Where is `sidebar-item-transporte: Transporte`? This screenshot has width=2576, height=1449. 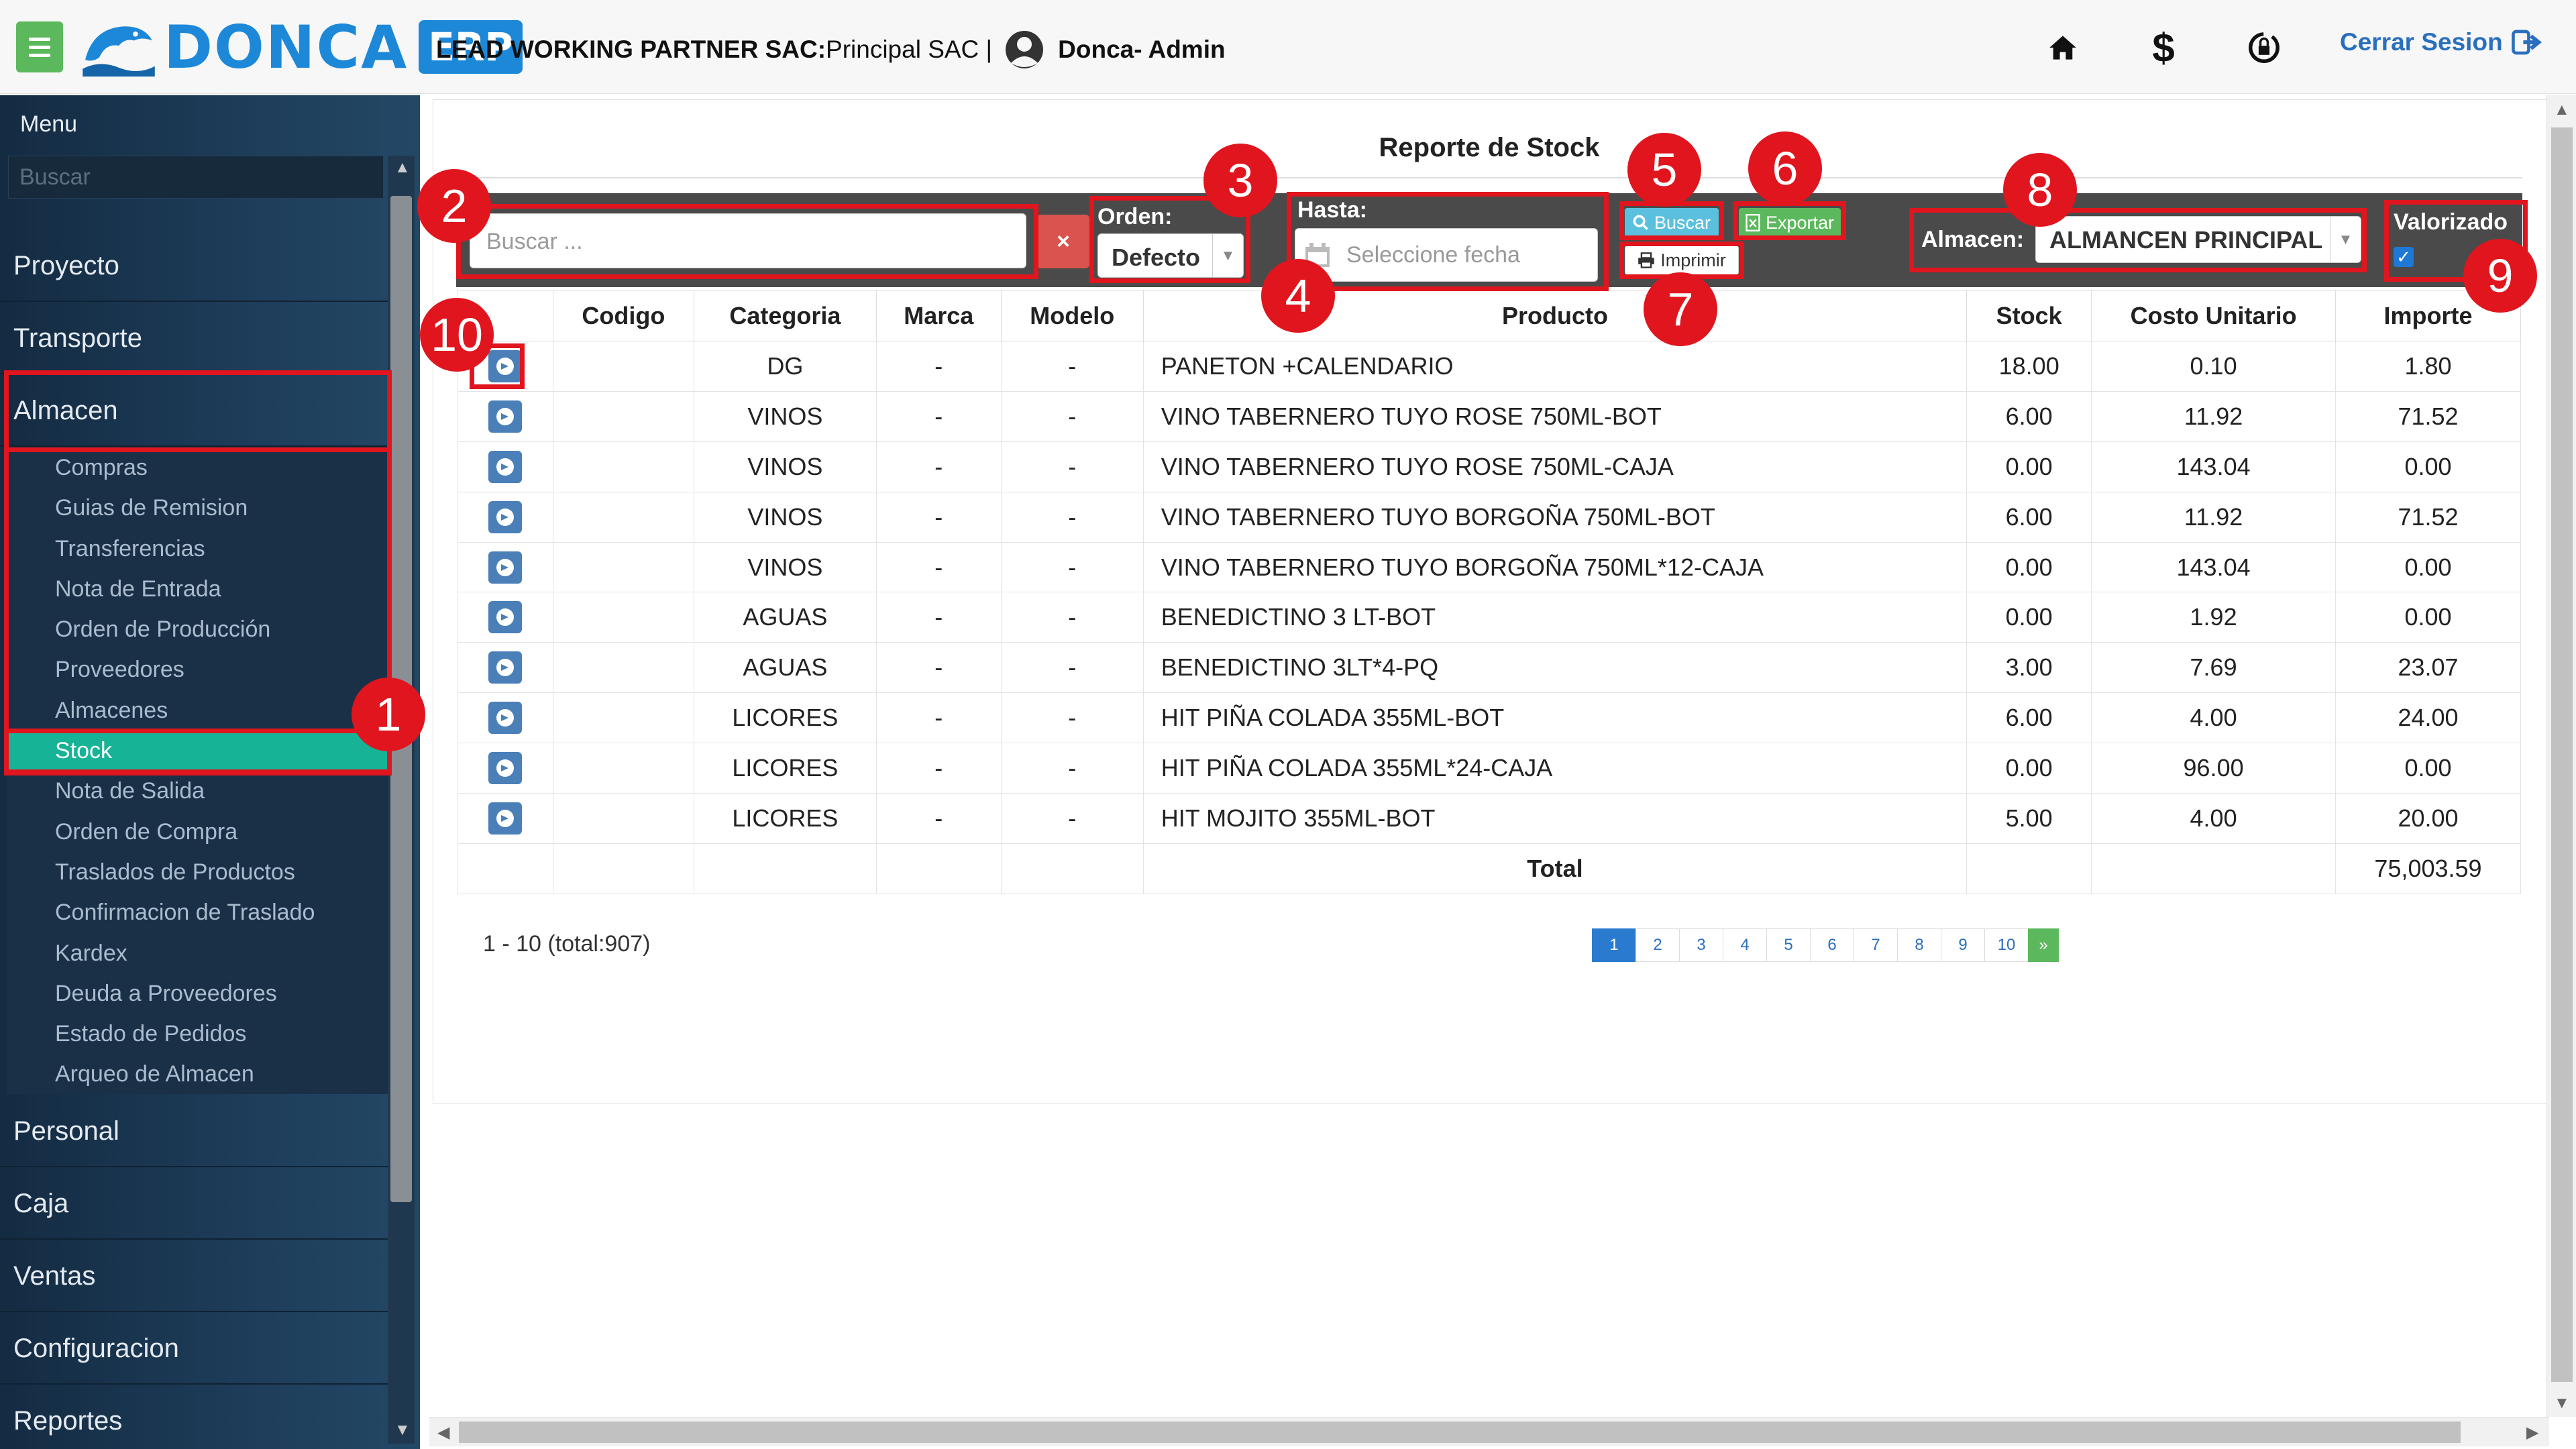 sidebar-item-transporte: Transporte is located at coordinates (194, 338).